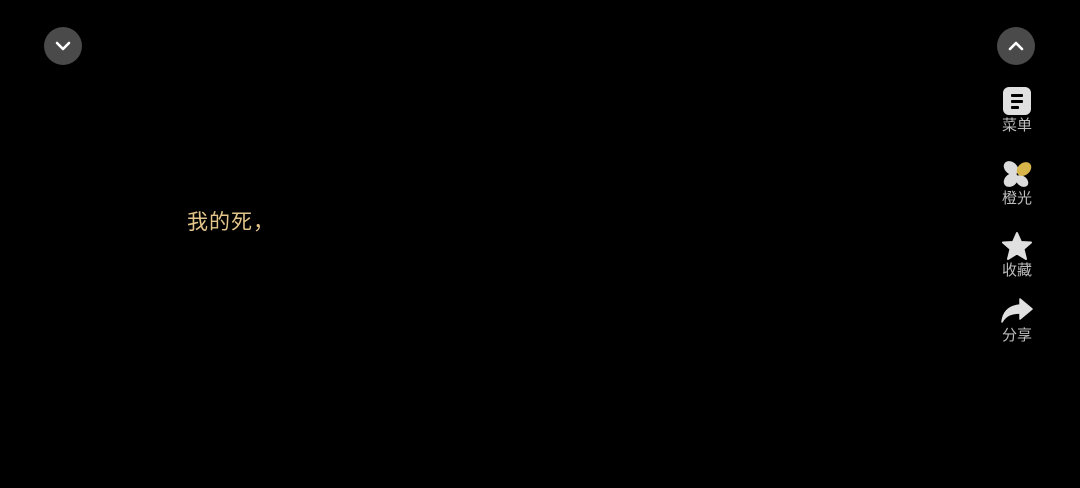 This screenshot has width=1080, height=488. I want to click on sidebar-item-share: 分享, so click(1017, 319).